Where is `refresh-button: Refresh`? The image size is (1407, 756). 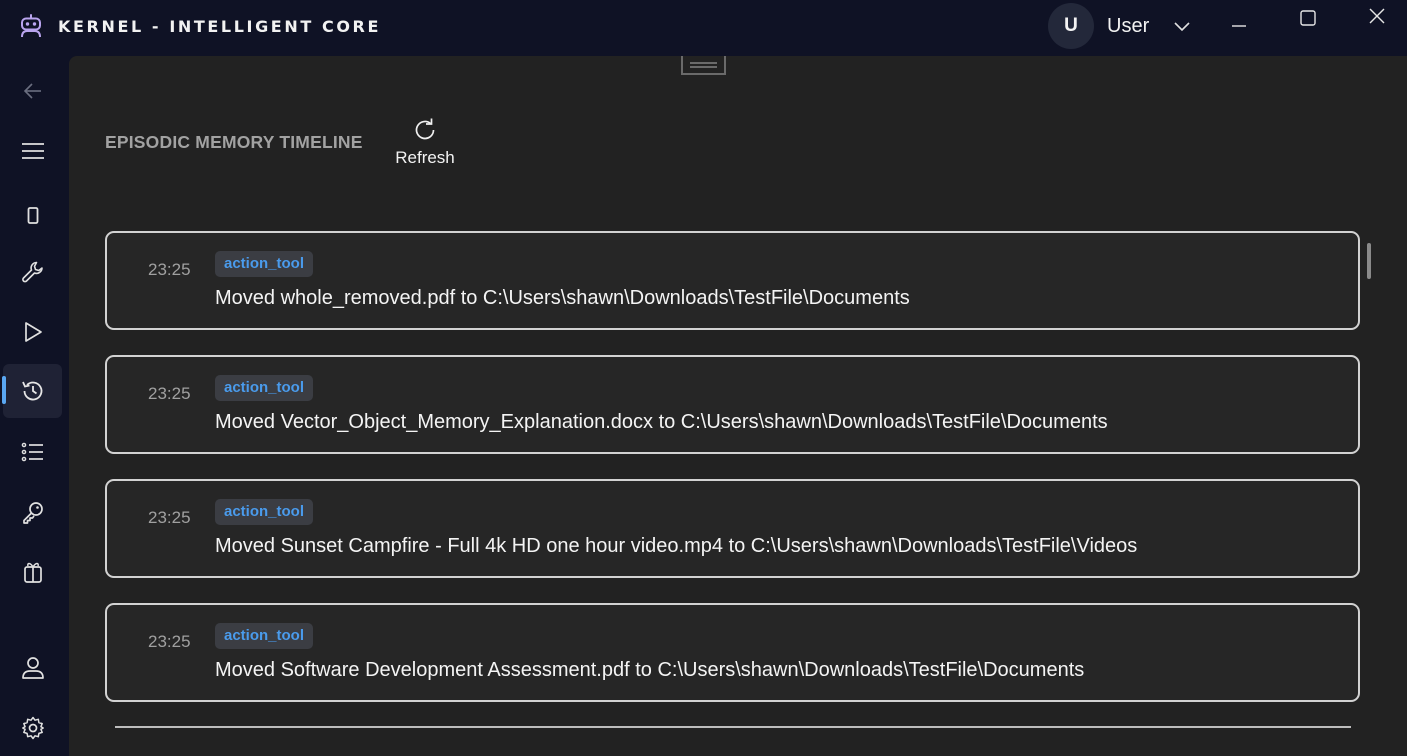 refresh-button: Refresh is located at coordinates (425, 142).